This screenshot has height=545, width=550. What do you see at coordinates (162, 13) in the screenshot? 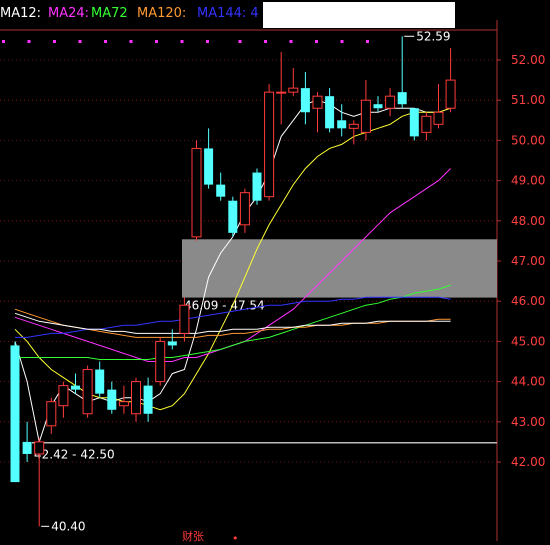
I see `legend-ma120: MA120:` at bounding box center [162, 13].